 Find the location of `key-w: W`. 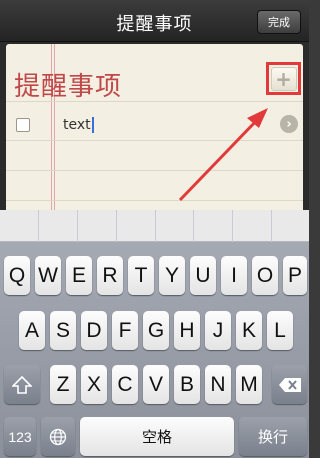

key-w: W is located at coordinates (48, 275).